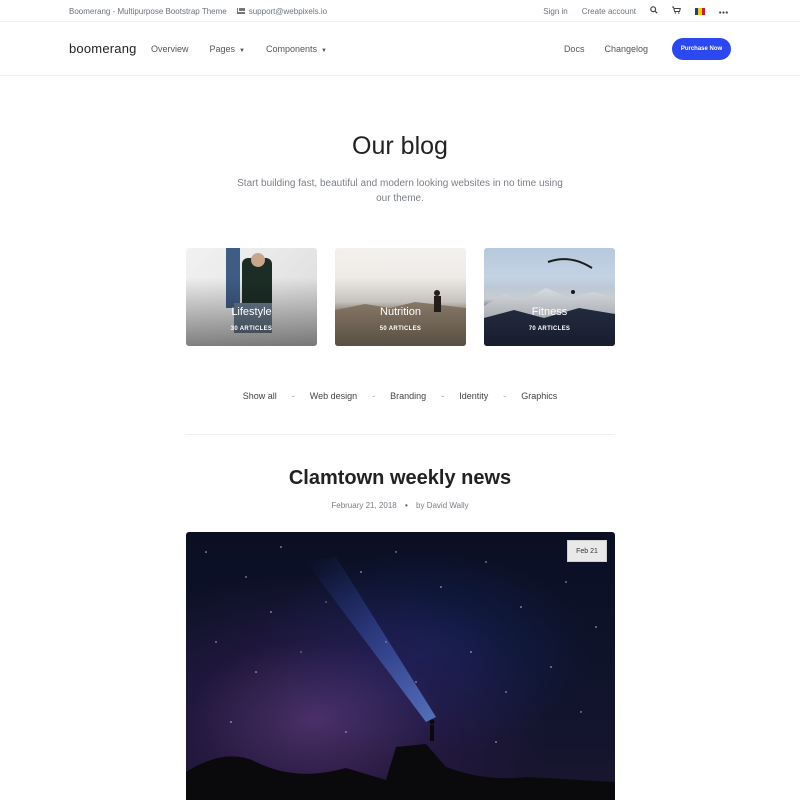  Describe the element at coordinates (400, 312) in the screenshot. I see `category-title: Nutrition` at that location.